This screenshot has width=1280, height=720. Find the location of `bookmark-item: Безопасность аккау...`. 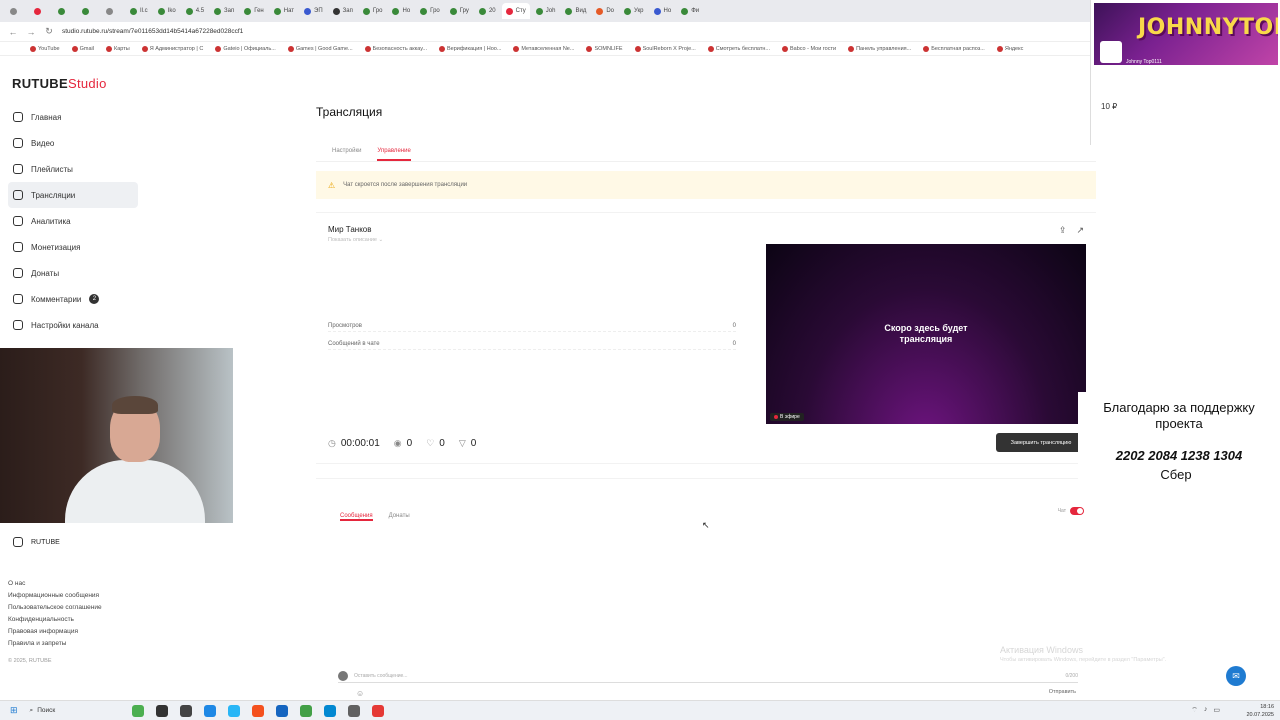

bookmark-item: Безопасность аккау... is located at coordinates (395, 48).